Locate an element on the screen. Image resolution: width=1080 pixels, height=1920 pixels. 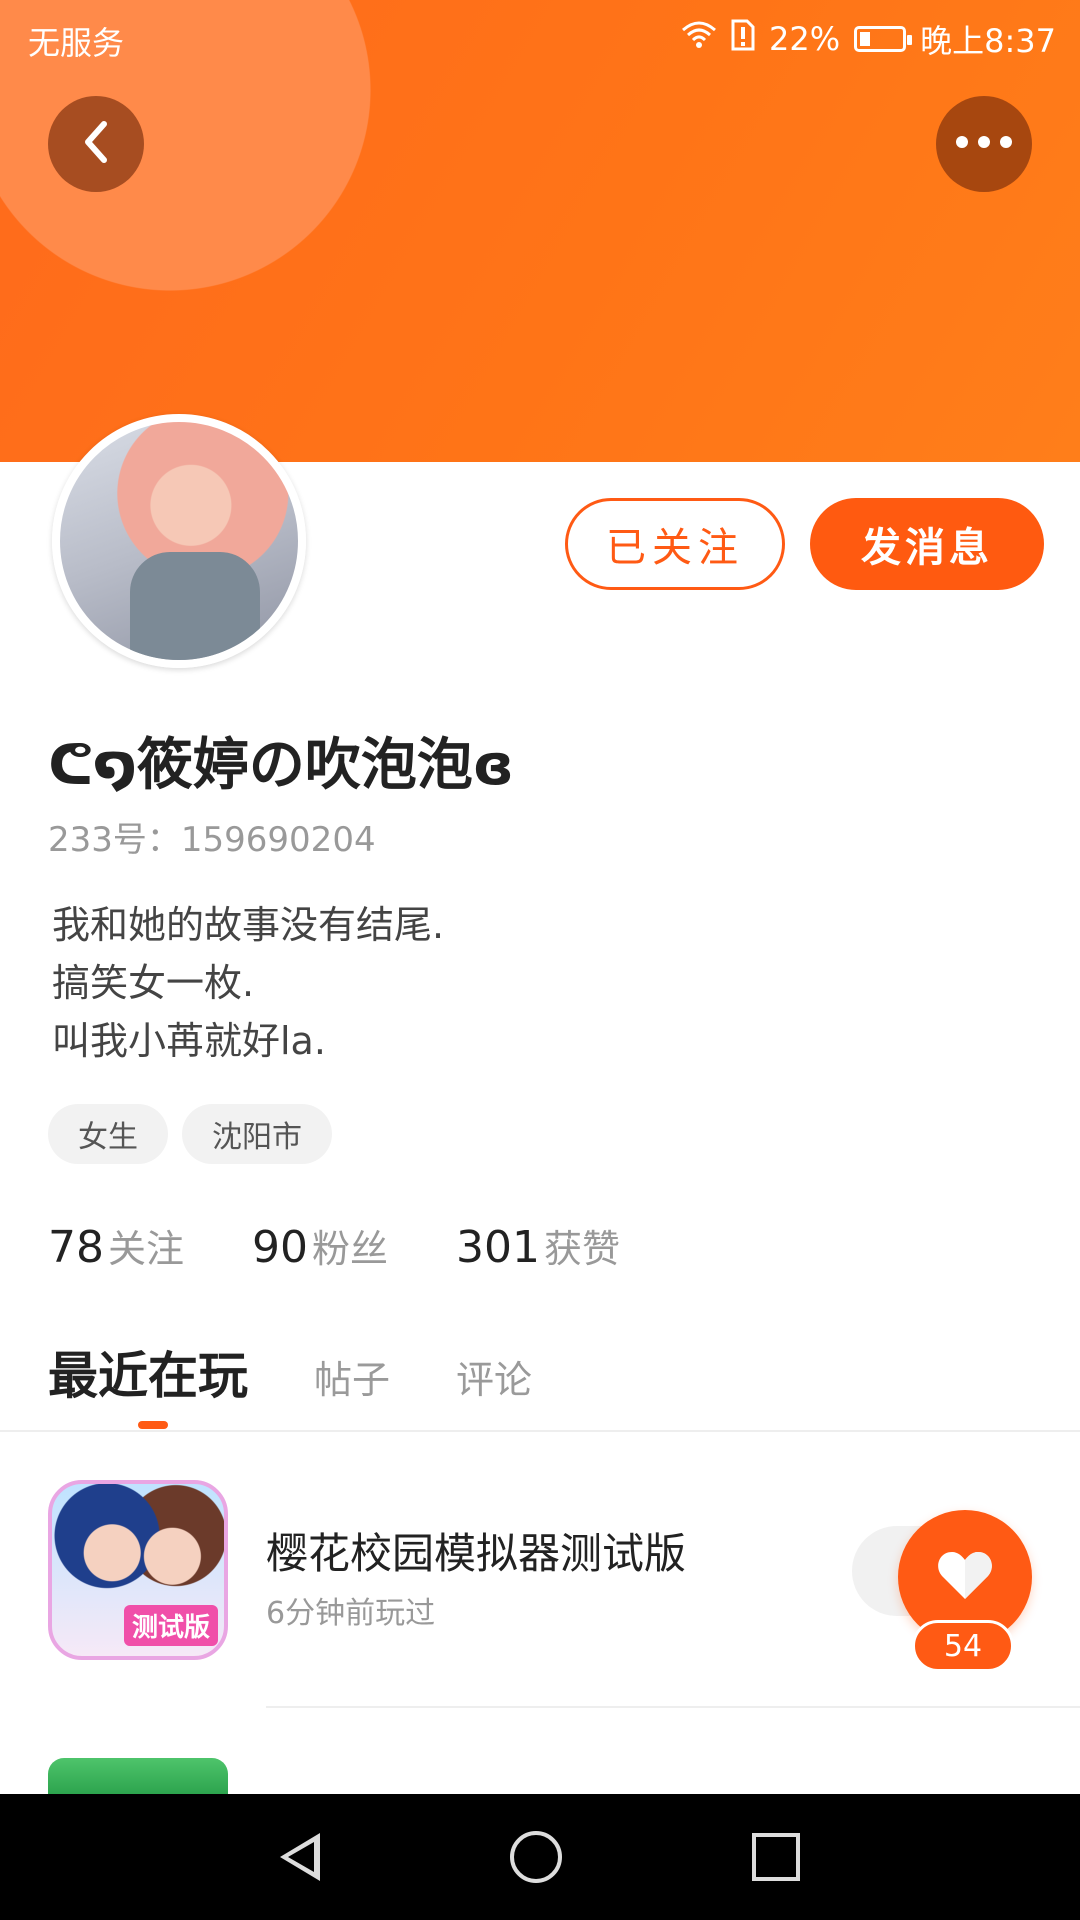
avatar is located at coordinates (179, 541).